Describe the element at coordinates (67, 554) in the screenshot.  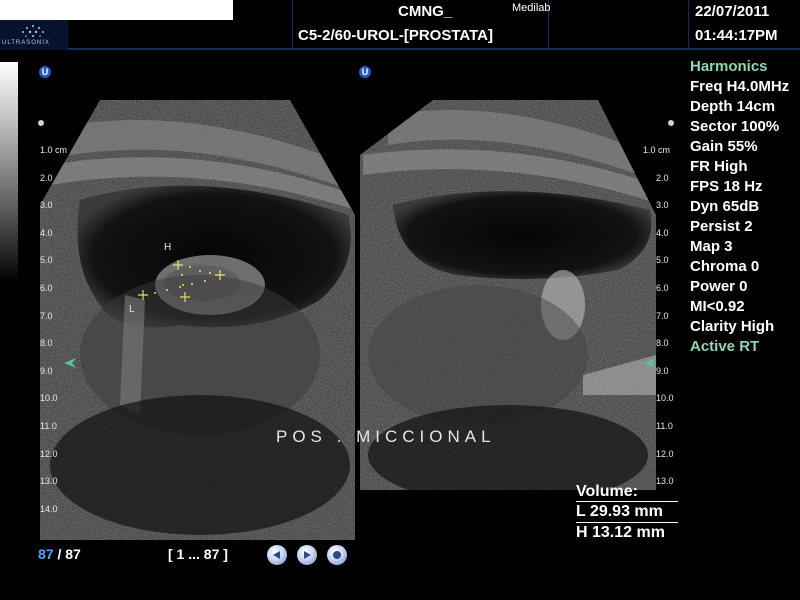
I see `total-frames: / 87` at that location.